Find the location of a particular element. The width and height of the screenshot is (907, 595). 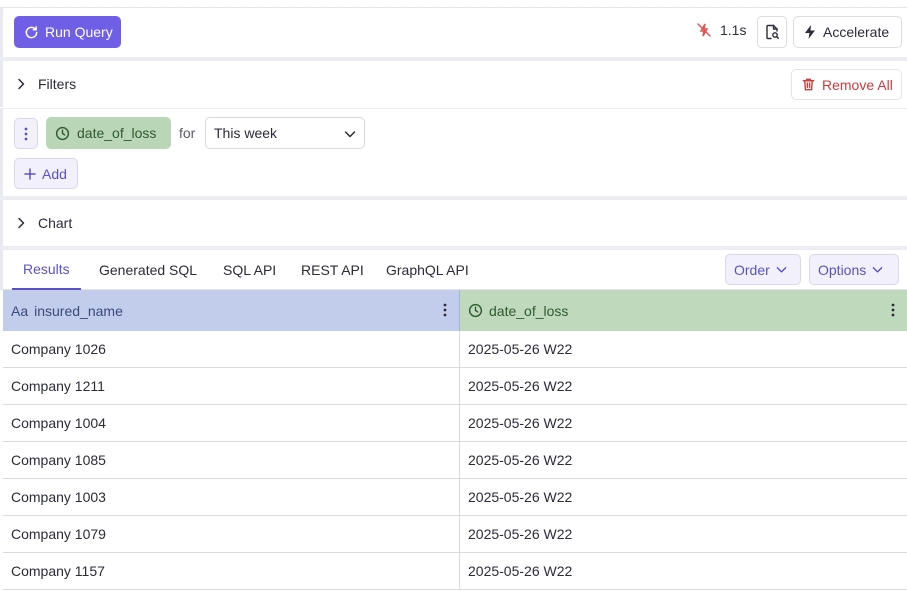

accelerate-label: Accelerate is located at coordinates (856, 32).